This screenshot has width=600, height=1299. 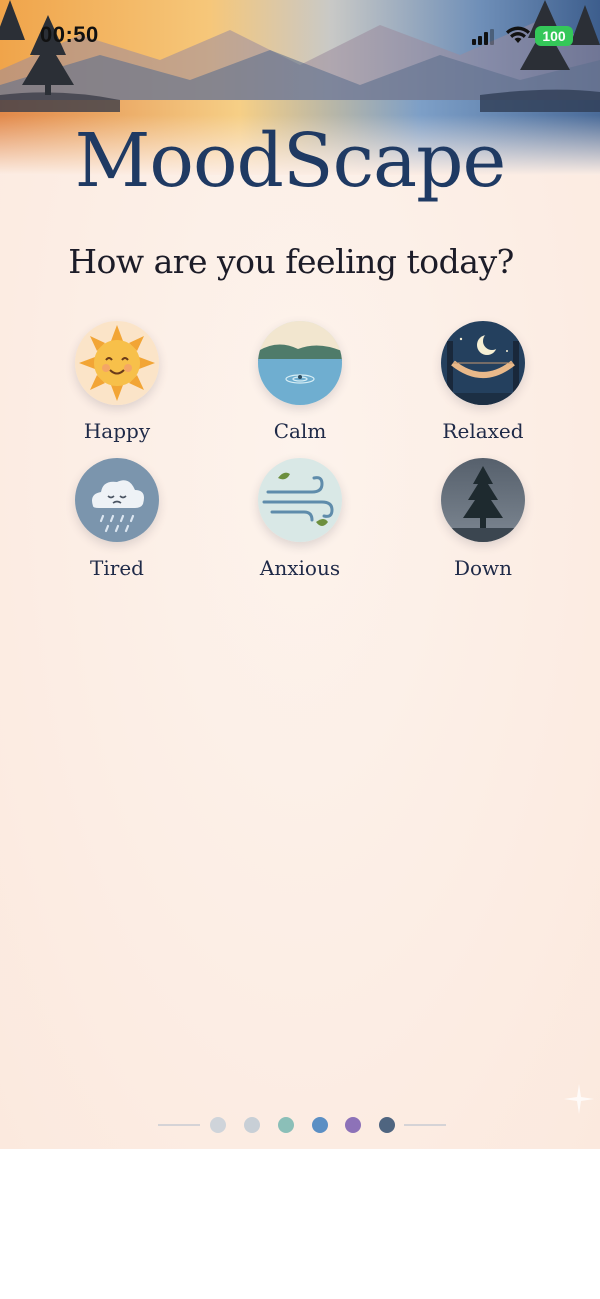 What do you see at coordinates (117, 363) in the screenshot?
I see `sun-face-icon` at bounding box center [117, 363].